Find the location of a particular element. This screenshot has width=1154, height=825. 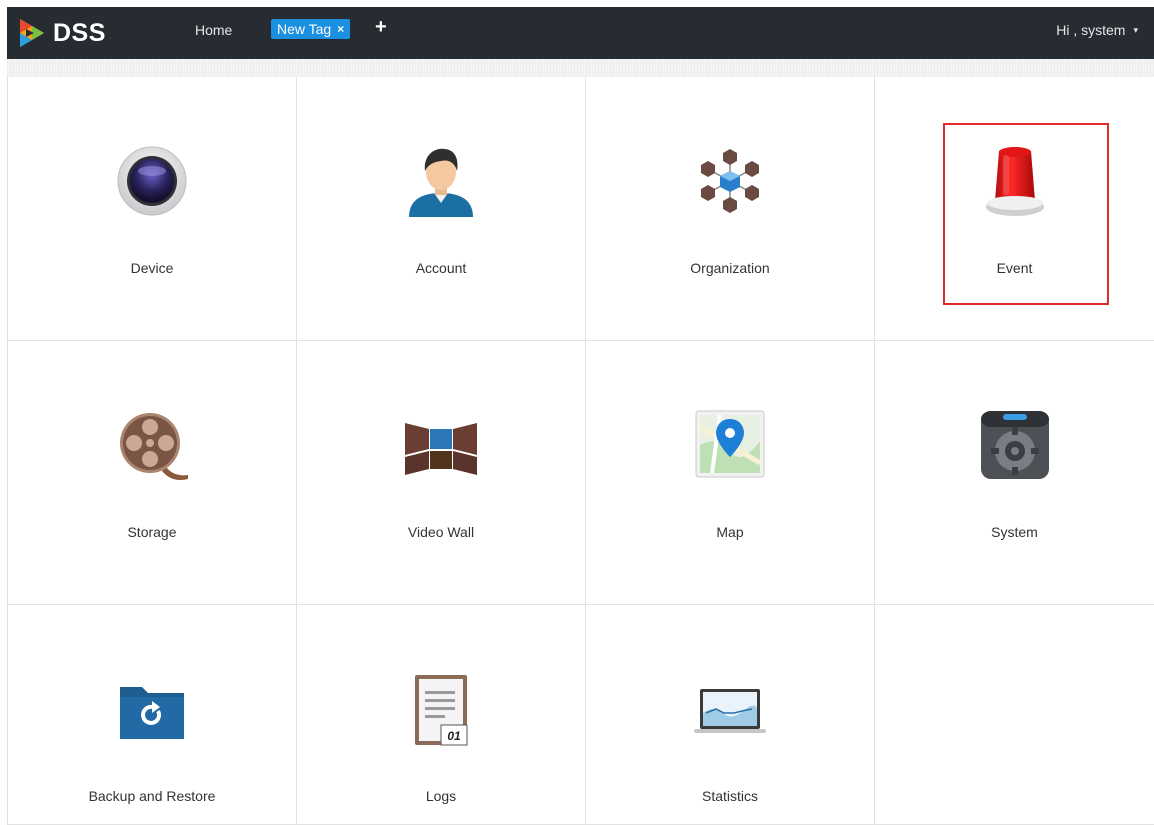

tile-label: Event is located at coordinates (1014, 268).